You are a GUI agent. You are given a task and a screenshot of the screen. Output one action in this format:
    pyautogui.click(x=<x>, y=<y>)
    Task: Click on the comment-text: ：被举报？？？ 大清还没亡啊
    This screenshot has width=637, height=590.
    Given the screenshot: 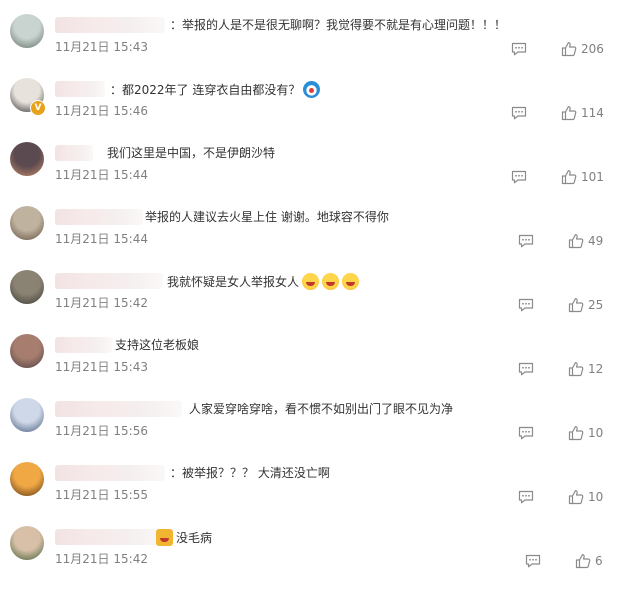 What is the action you would take?
    pyautogui.click(x=250, y=473)
    